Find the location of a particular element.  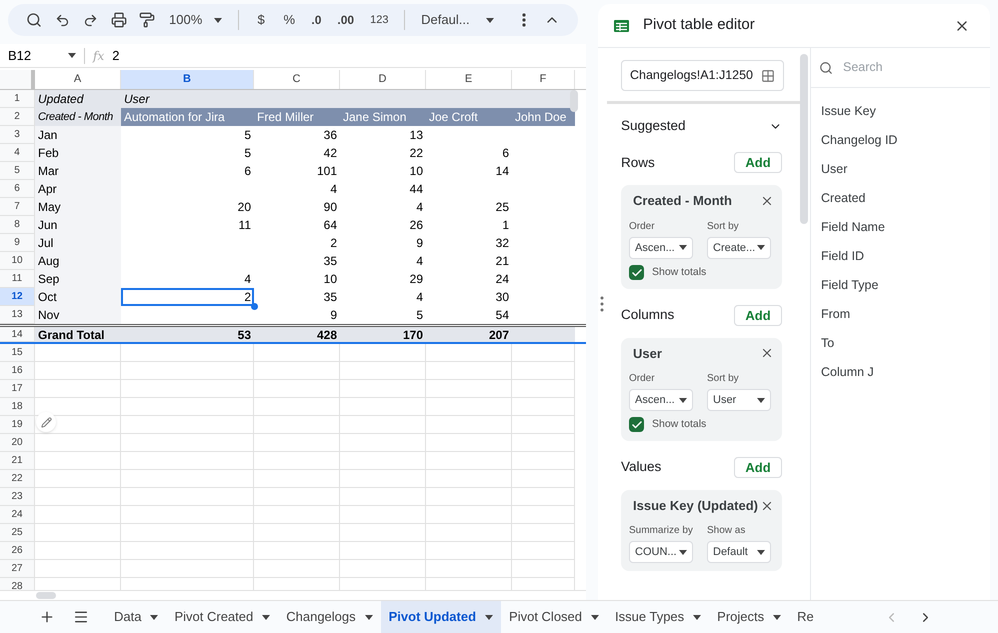

table-cell: Jan is located at coordinates (78, 135).